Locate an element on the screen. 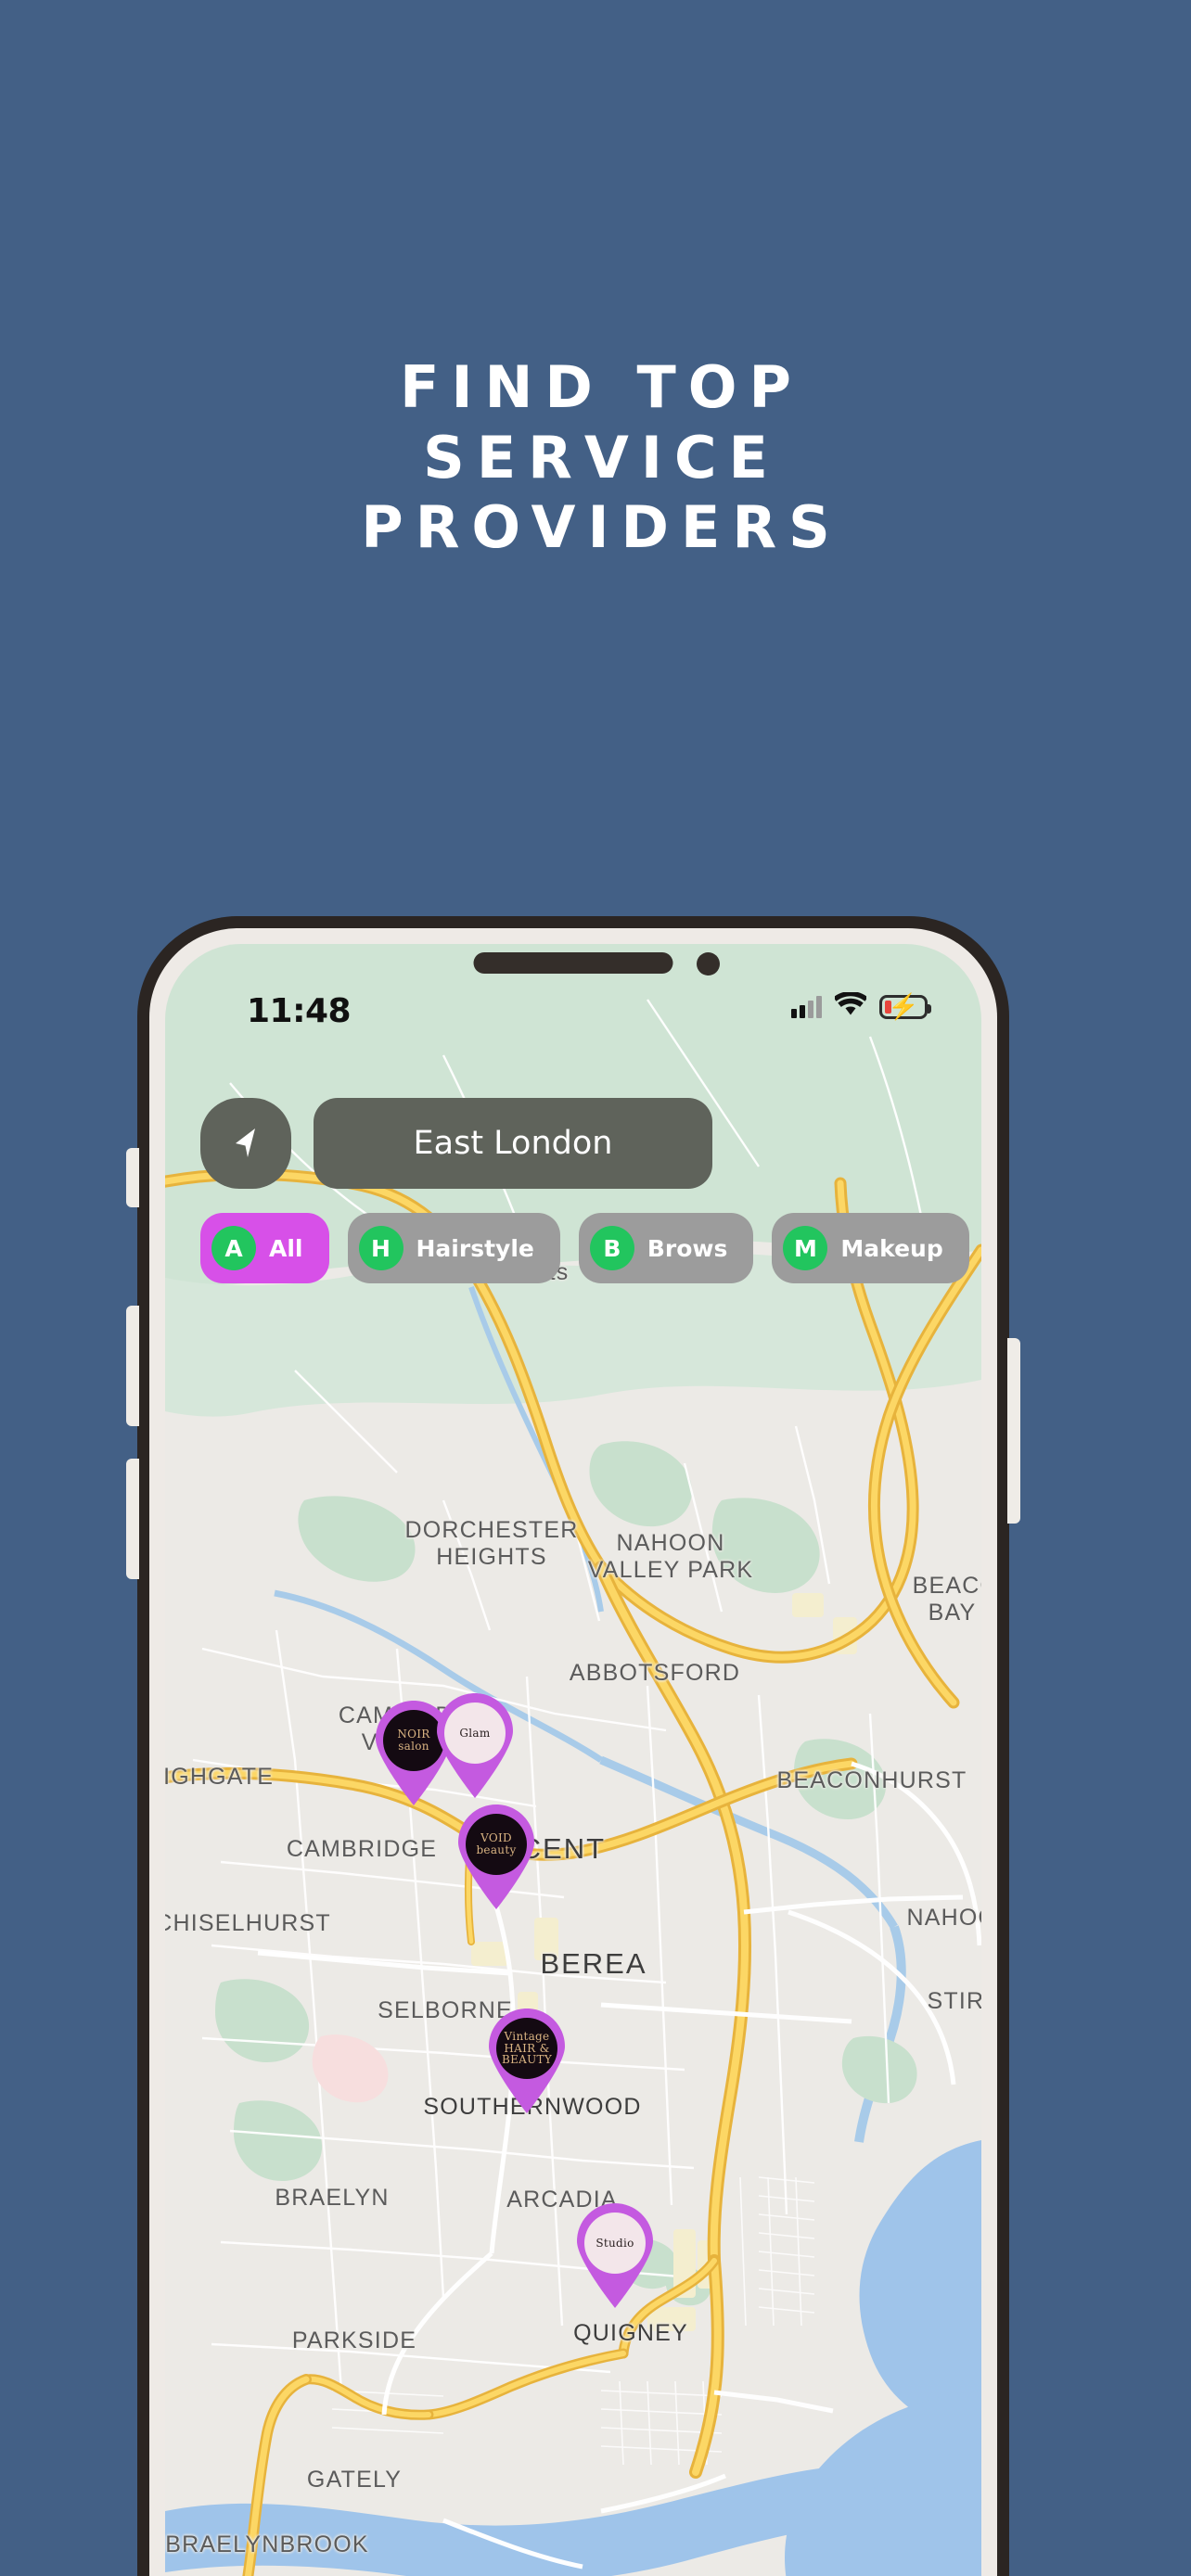 The width and height of the screenshot is (1191, 2576). silent-switch is located at coordinates (132, 1177).